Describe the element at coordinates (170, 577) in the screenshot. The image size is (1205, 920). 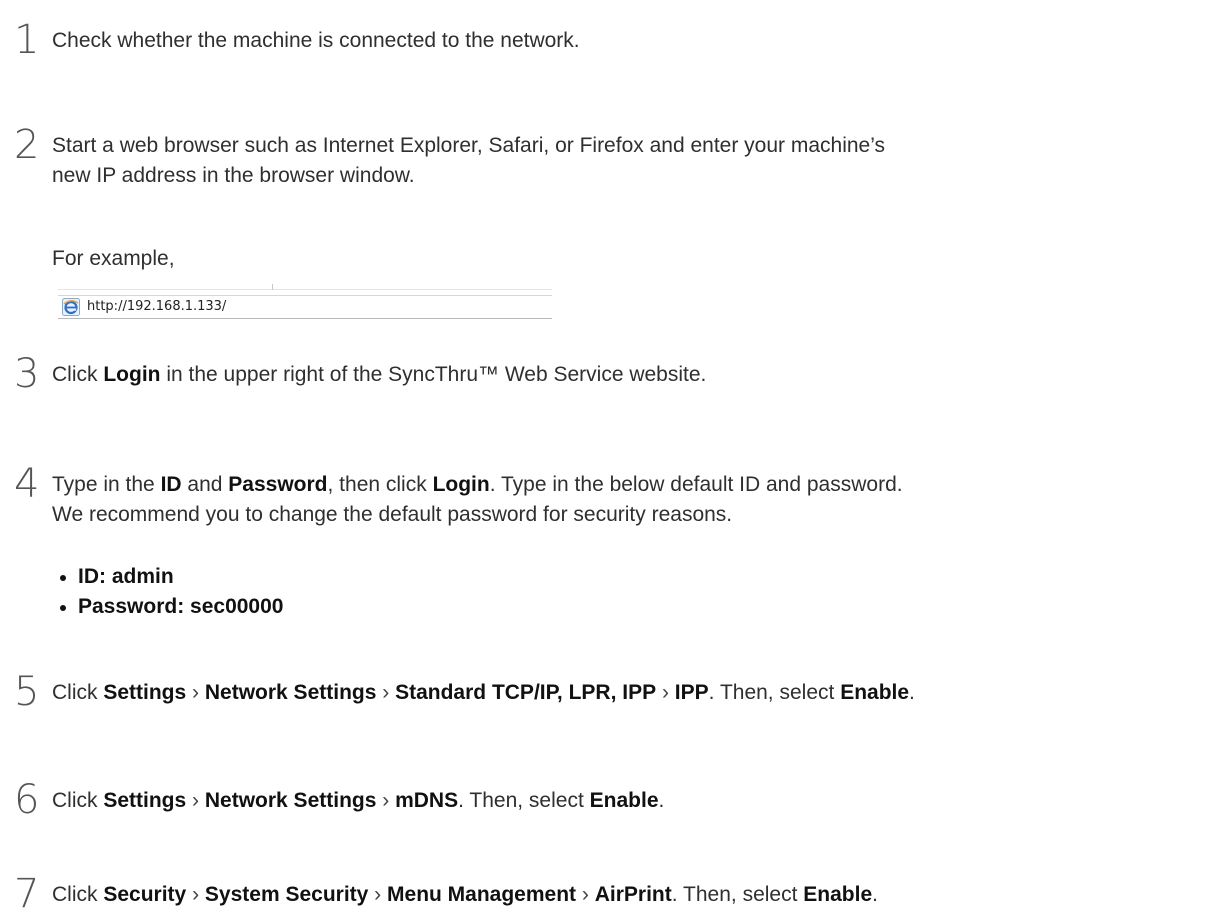
I see `list-item: ID: admin` at that location.